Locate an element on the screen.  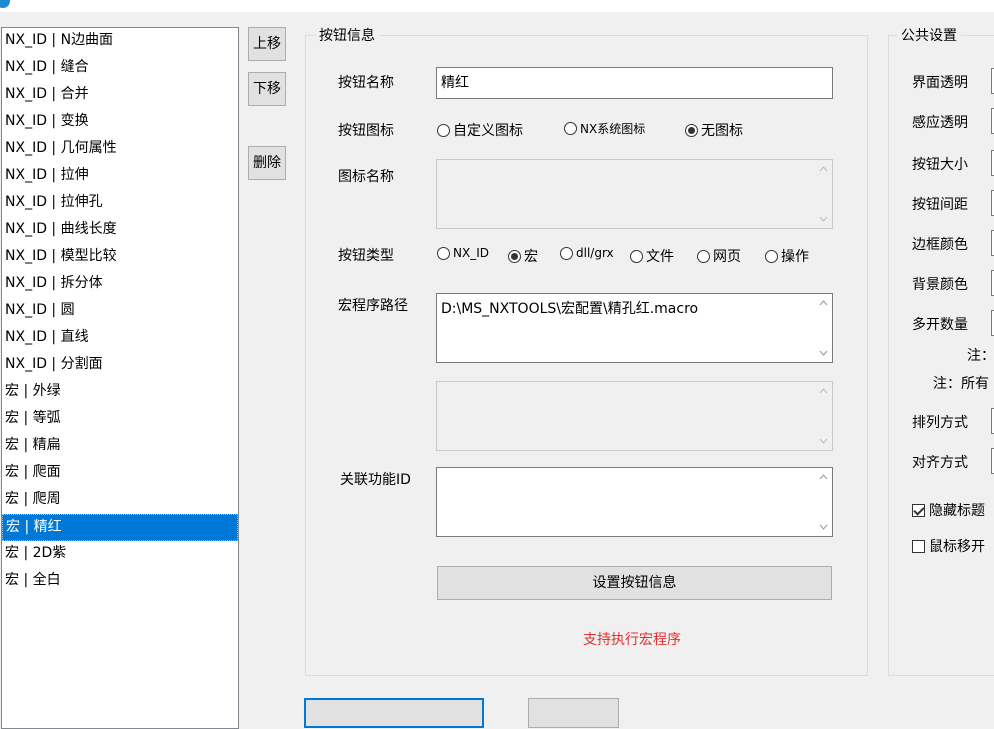
list-item: NX_ID | 拉伸 is located at coordinates (120, 176).